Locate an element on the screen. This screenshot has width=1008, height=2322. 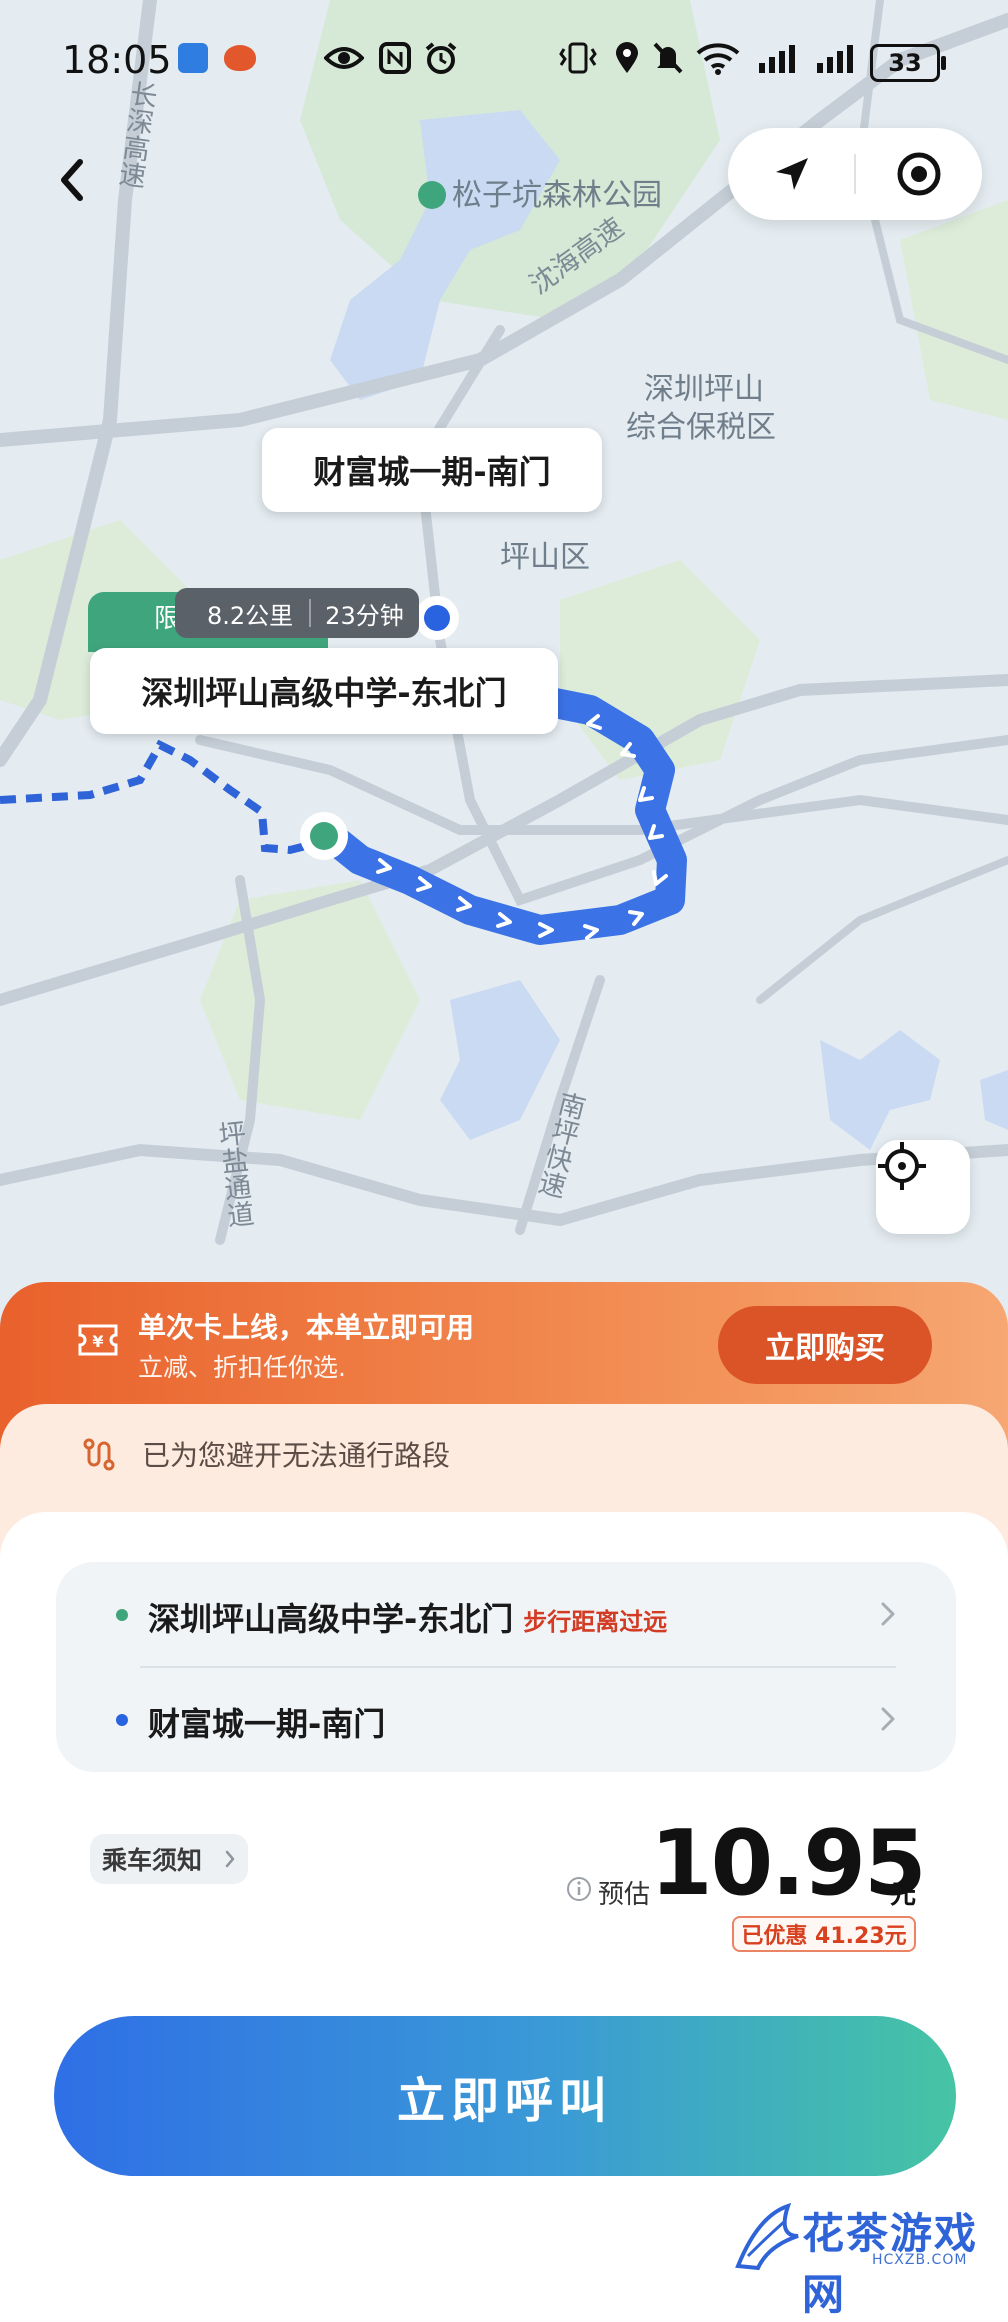
map-controls is located at coordinates (855, 174).